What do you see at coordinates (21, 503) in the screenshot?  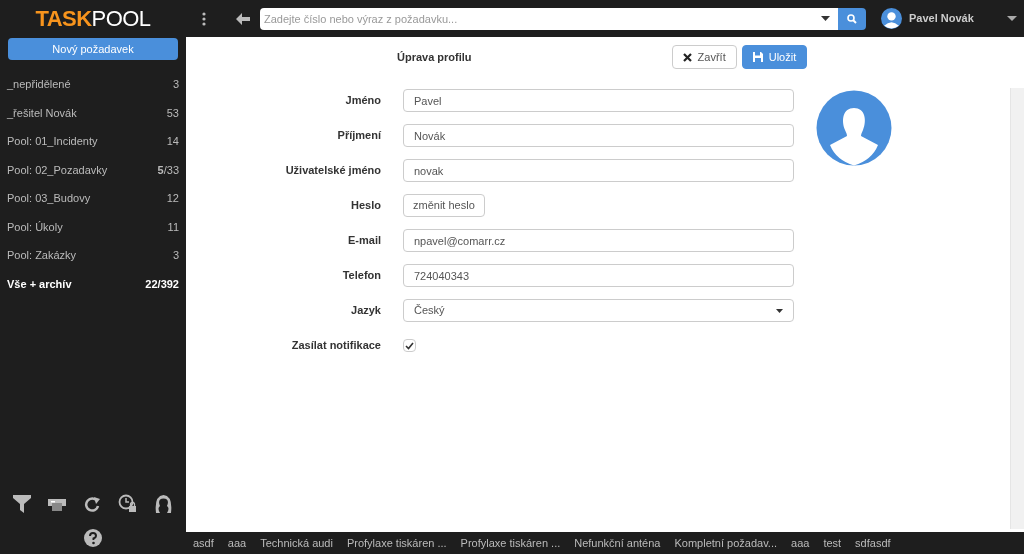 I see `filter-icon` at bounding box center [21, 503].